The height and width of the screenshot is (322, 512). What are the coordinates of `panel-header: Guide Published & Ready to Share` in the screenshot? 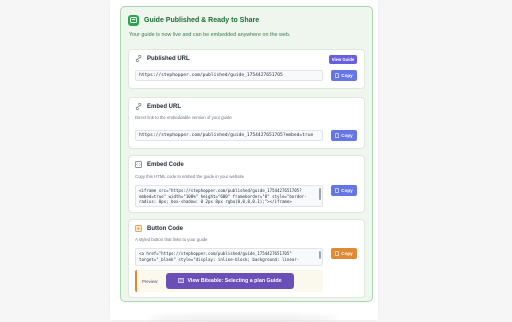 It's located at (193, 20).